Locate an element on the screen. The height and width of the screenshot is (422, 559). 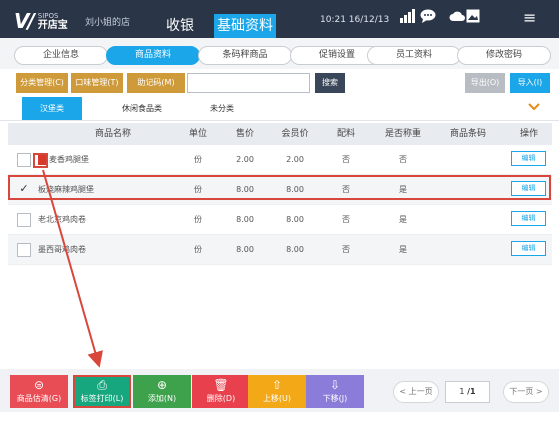
chat-icon is located at coordinates (428, 18).